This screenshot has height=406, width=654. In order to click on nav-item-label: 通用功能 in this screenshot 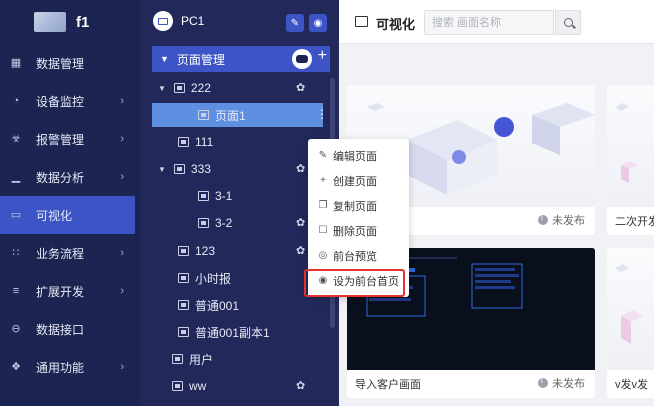, I will do `click(60, 367)`.